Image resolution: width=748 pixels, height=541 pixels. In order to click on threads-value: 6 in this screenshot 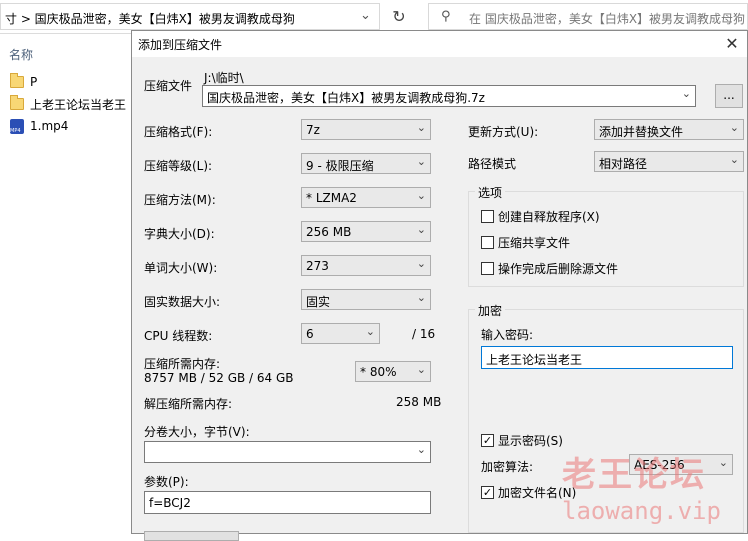, I will do `click(310, 334)`.